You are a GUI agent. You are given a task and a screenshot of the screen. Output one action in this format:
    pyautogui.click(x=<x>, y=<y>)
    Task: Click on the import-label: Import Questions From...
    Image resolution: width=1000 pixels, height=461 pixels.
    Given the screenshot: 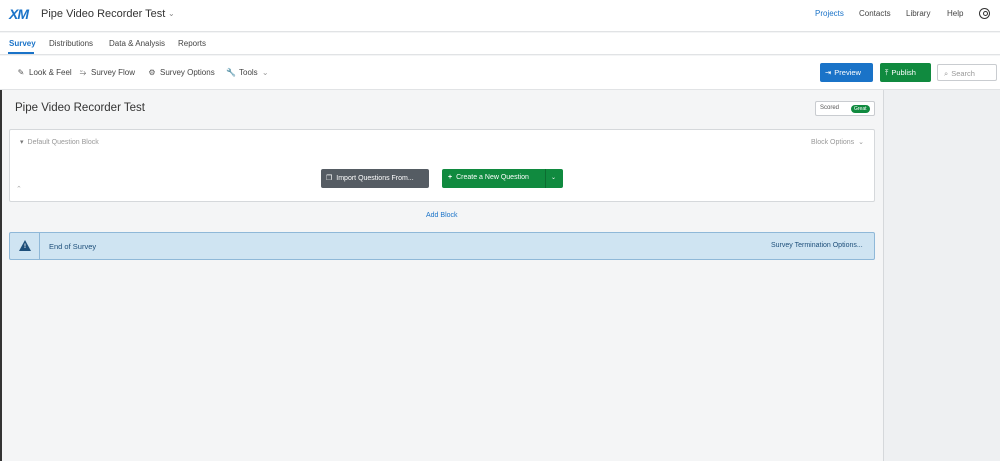 What is the action you would take?
    pyautogui.click(x=375, y=178)
    